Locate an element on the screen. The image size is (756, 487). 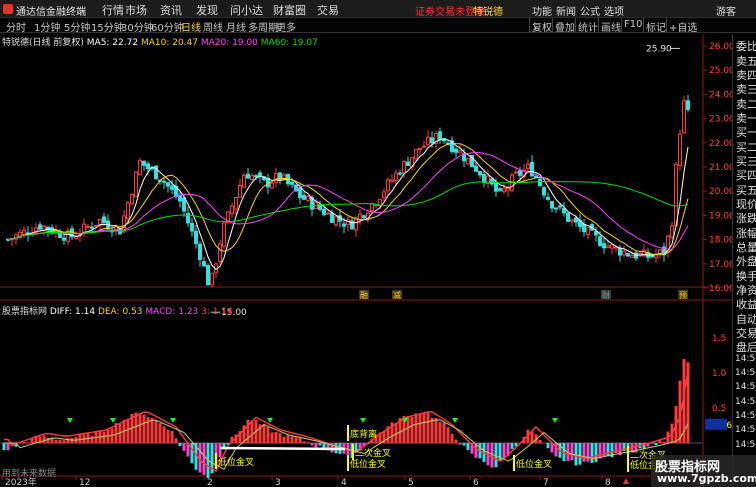
price-axis-label: 23.00 is located at coordinates (720, 120).